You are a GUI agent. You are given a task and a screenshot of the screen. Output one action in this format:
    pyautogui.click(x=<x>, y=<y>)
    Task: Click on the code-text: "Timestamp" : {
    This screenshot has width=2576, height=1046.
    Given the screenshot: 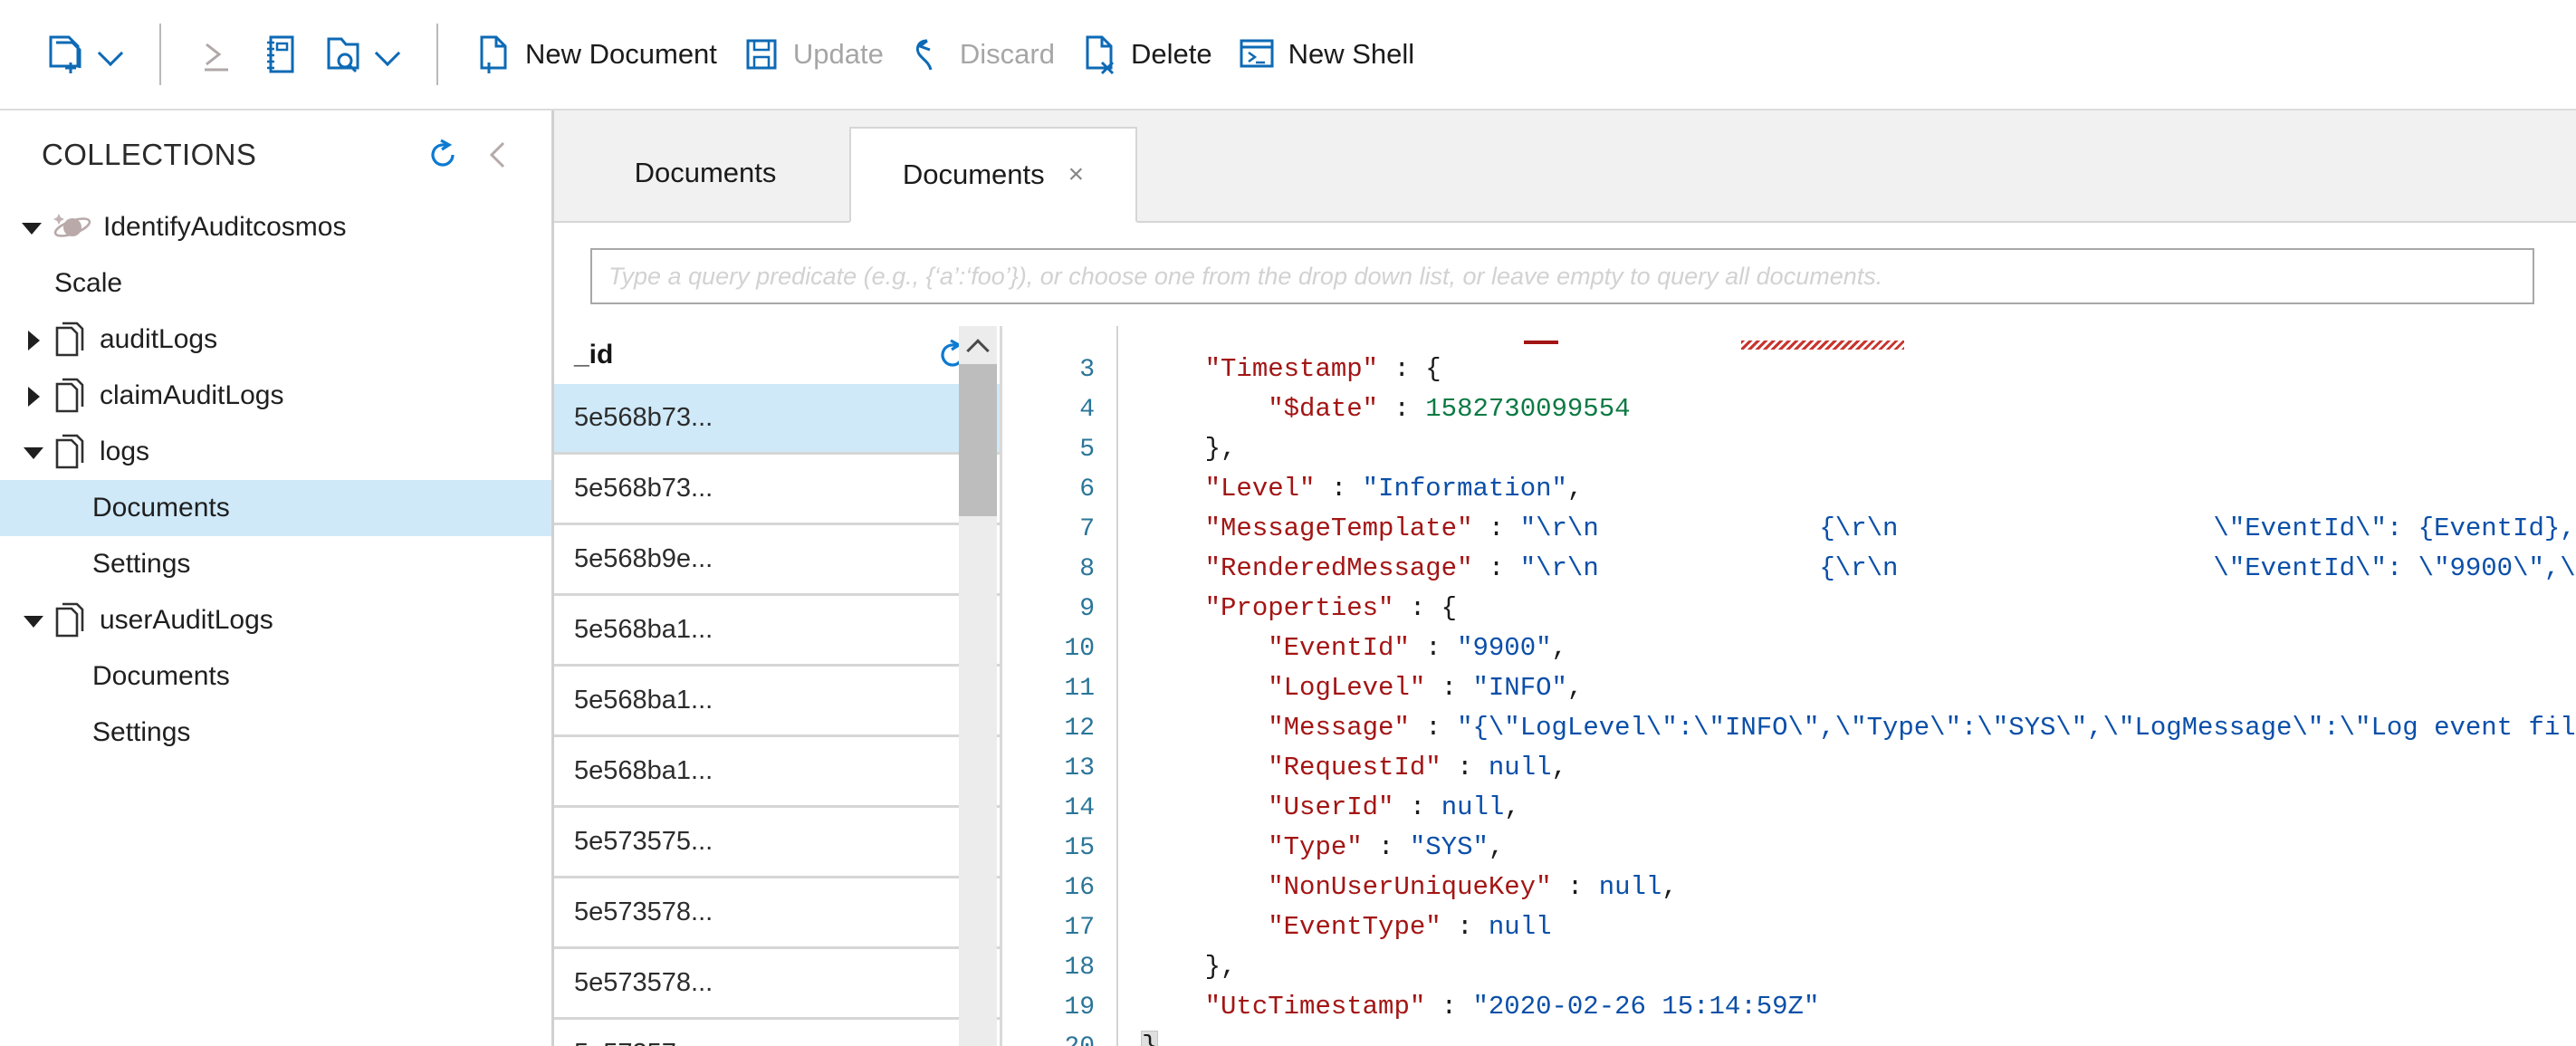 What is the action you would take?
    pyautogui.click(x=1846, y=369)
    